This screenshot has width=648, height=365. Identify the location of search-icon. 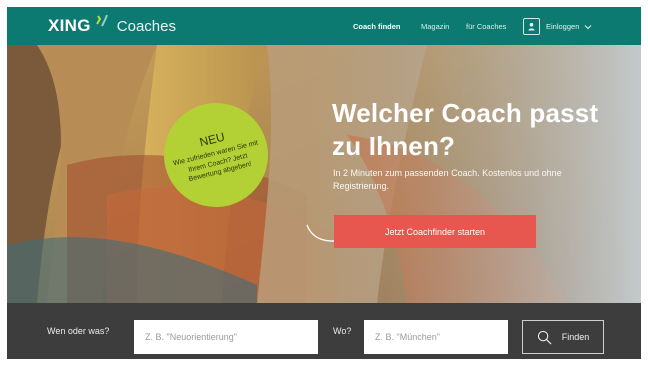
(544, 337).